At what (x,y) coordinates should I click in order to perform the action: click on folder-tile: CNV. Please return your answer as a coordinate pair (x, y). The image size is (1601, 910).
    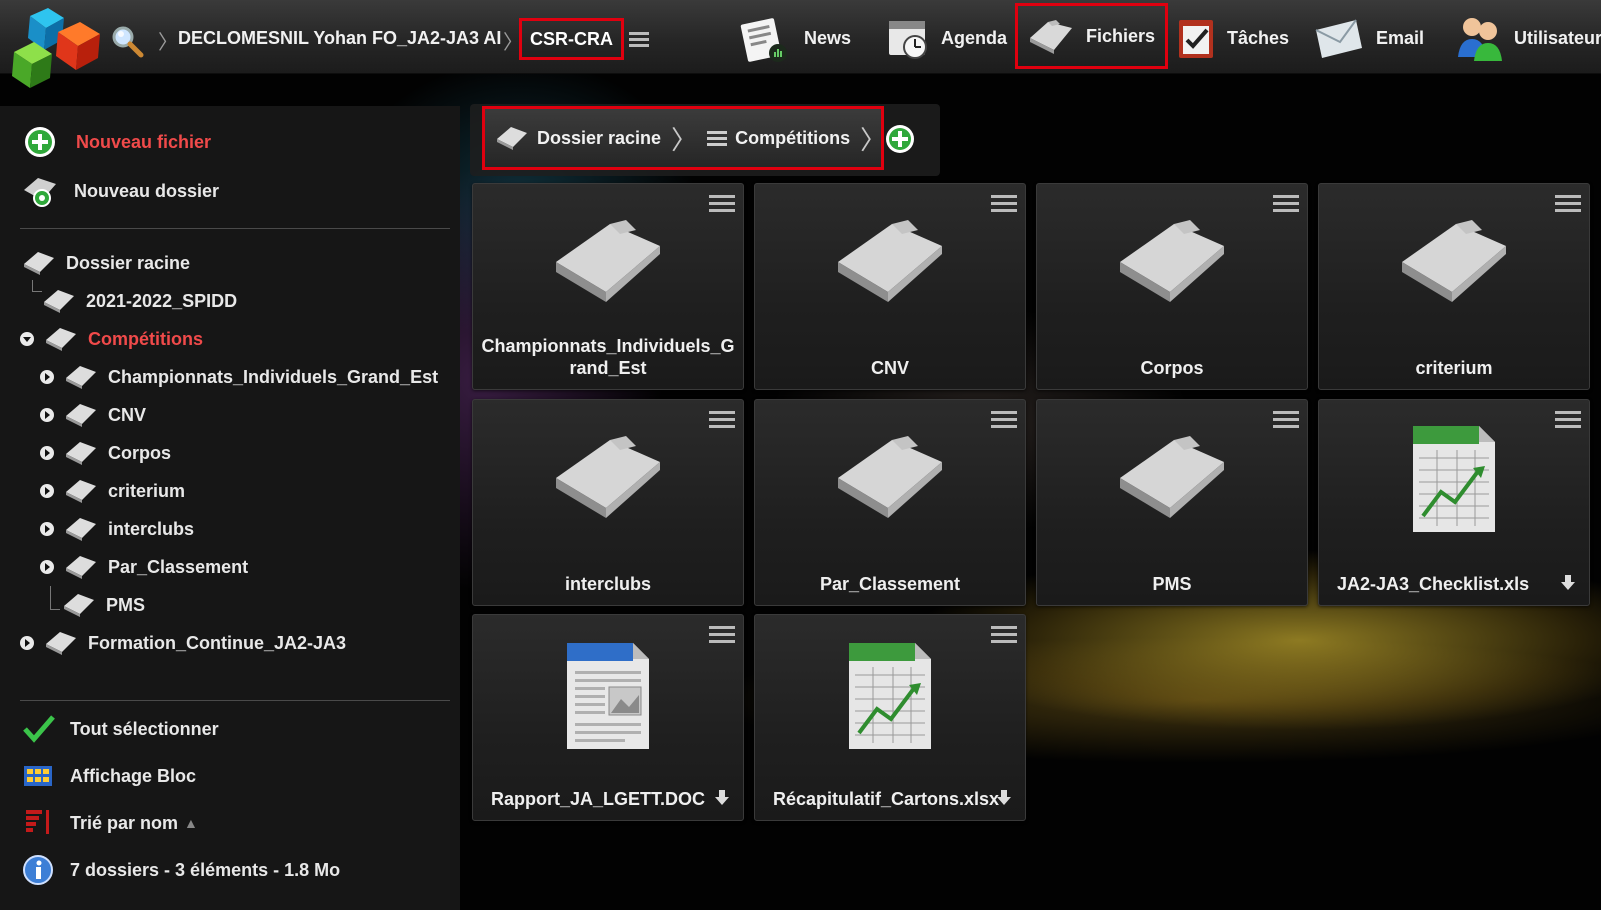
    Looking at the image, I should click on (890, 286).